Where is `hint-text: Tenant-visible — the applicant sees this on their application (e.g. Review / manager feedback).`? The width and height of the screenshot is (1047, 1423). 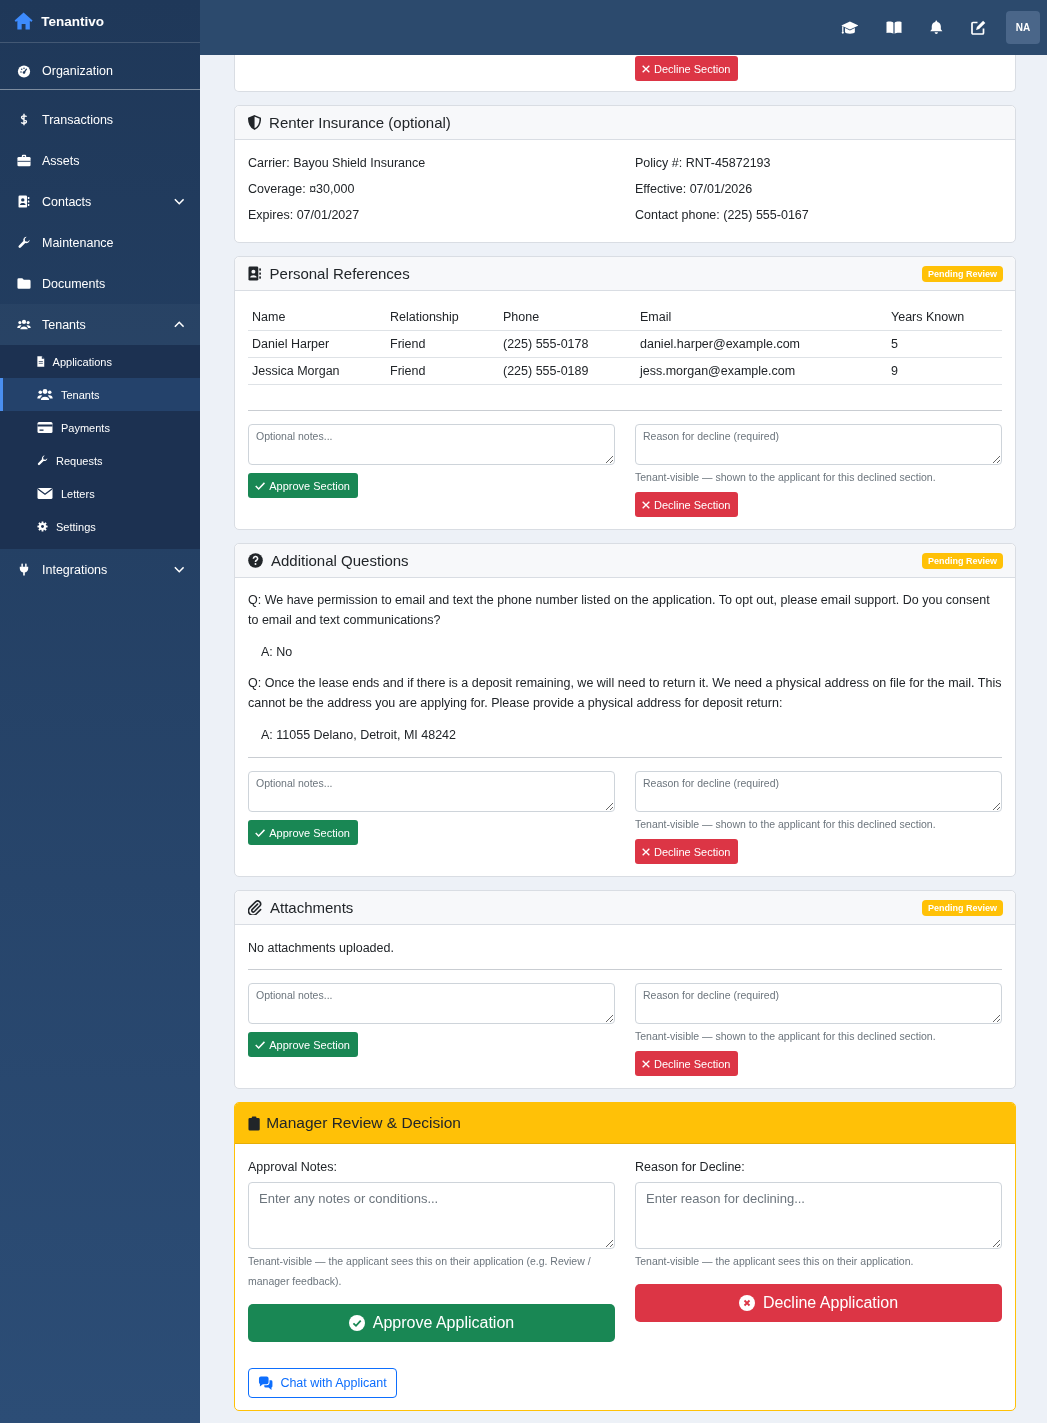
hint-text: Tenant-visible — the applicant sees this on their application (e.g. Review / manager feedback). is located at coordinates (420, 1271).